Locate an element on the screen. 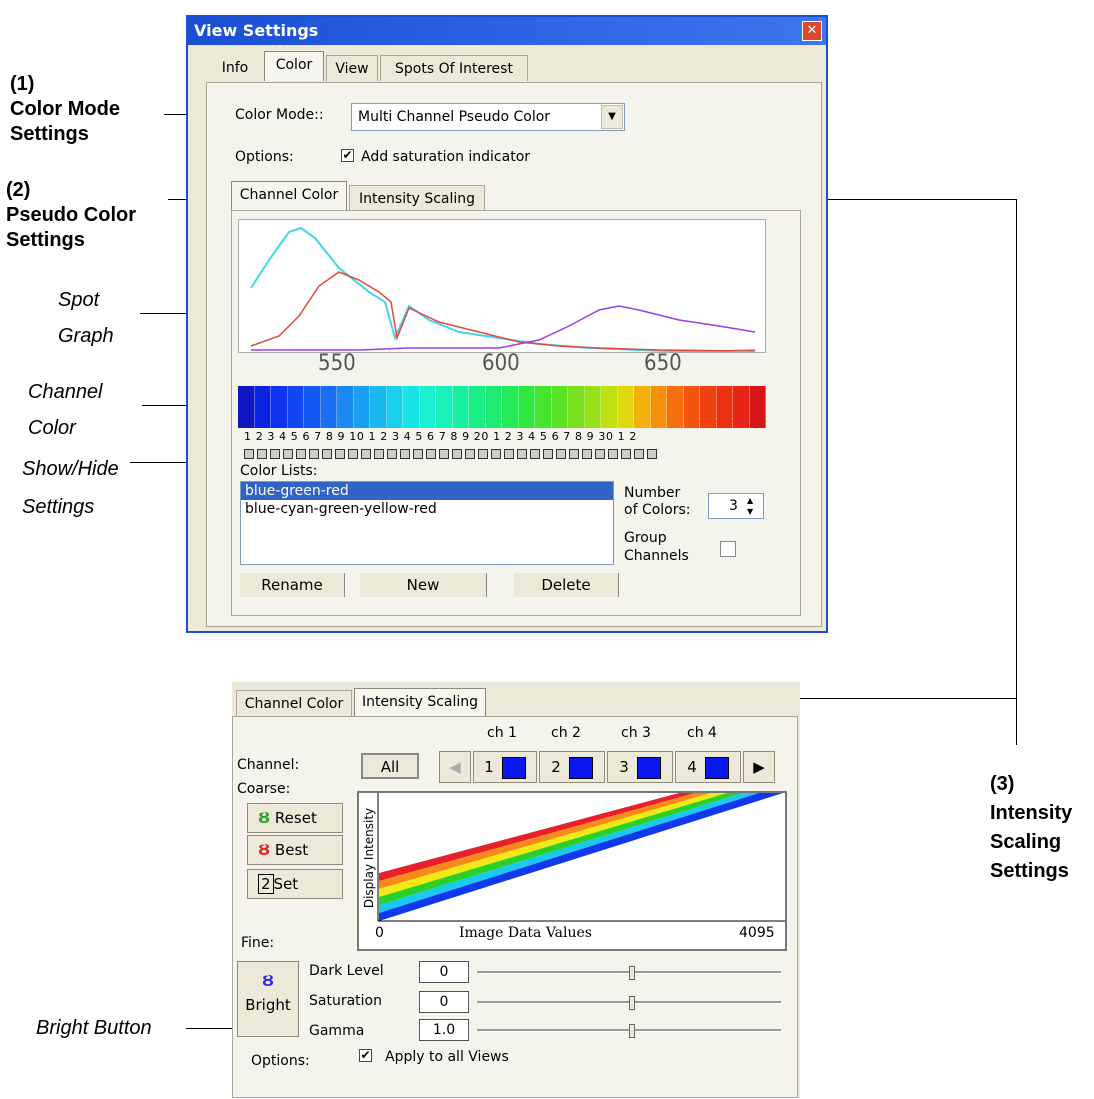  ch-header-1: ch 1 is located at coordinates (502, 733).